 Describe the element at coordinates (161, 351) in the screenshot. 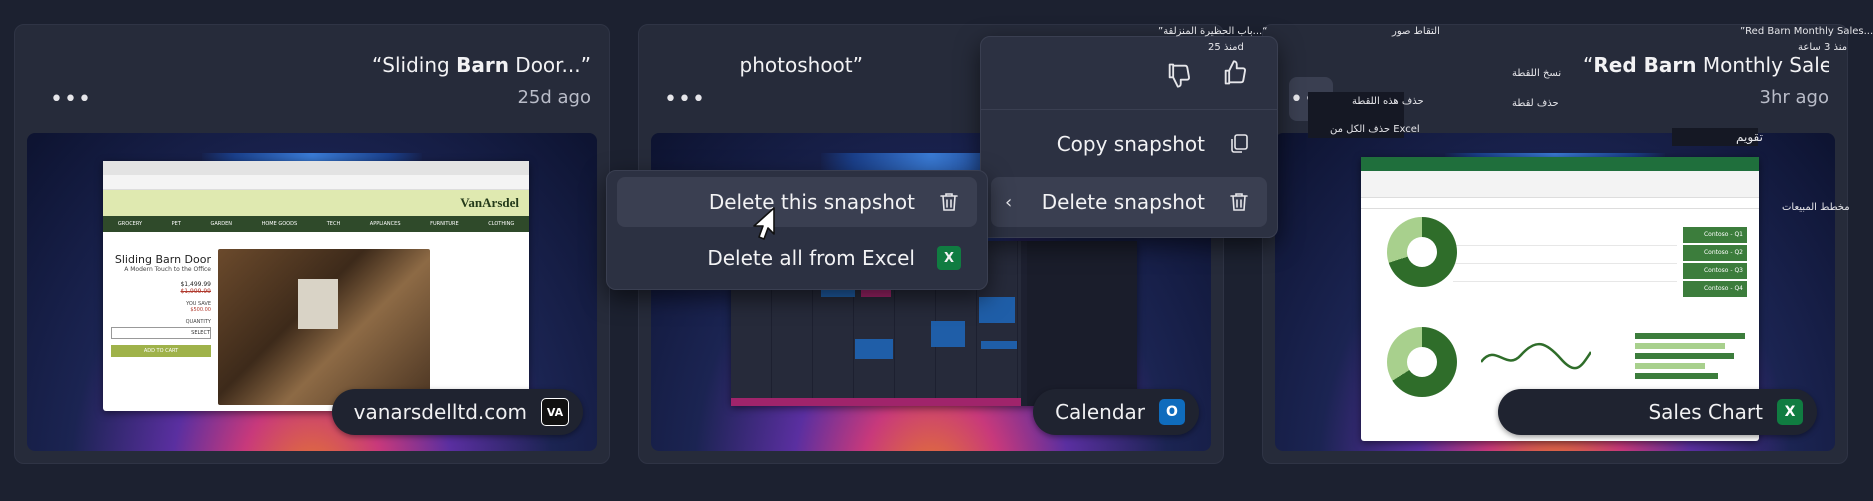

I see `add-to-cart-button: ADD TO CART` at that location.